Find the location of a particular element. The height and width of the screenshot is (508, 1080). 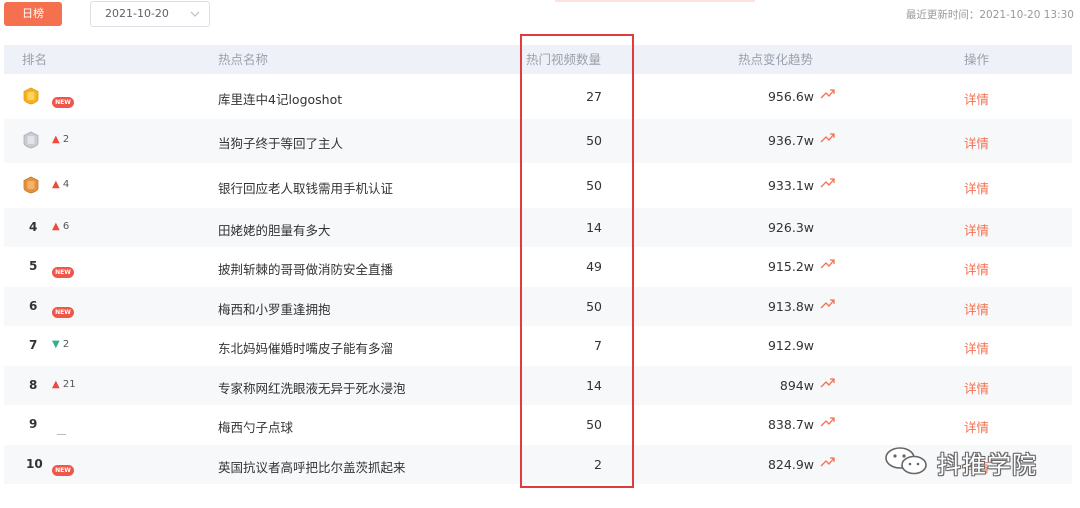

rank-change: ▲ 6 is located at coordinates (60, 226).